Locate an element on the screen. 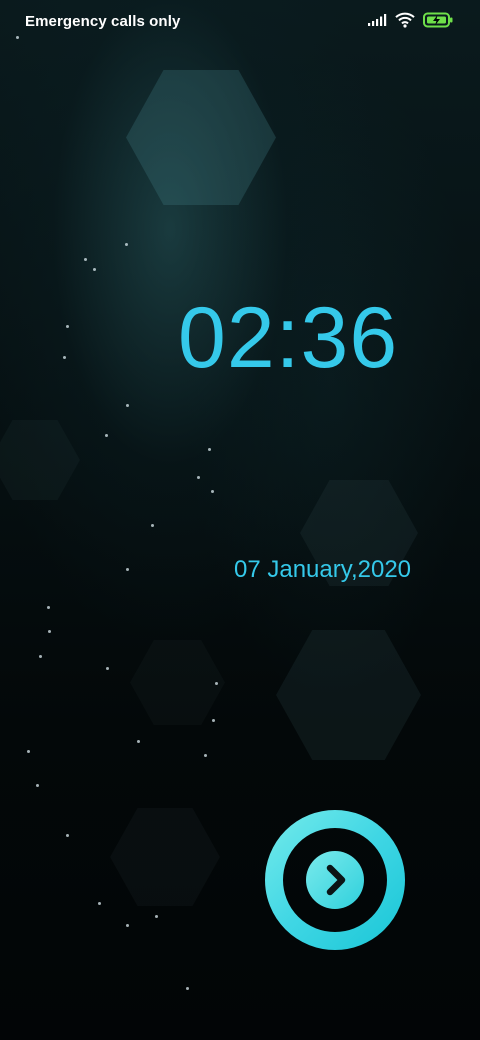 The image size is (480, 1040). wifi-icon is located at coordinates (405, 22).